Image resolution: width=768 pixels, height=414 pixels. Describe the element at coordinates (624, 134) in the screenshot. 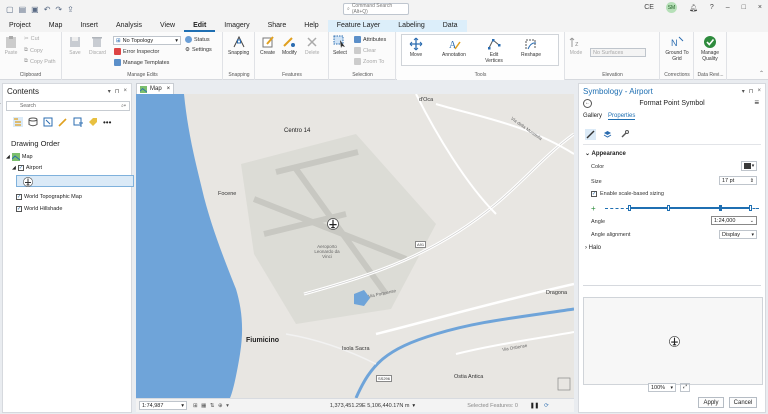

I see `structure-tab-icon` at that location.